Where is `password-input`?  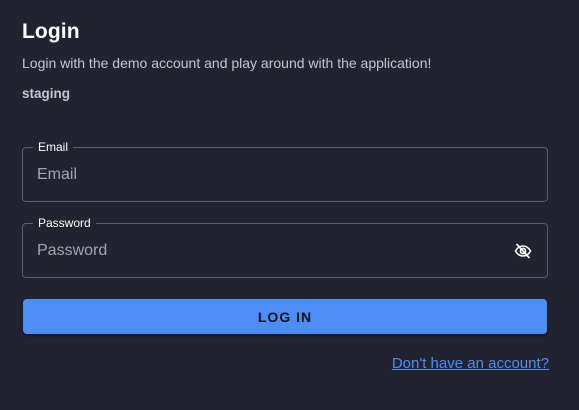 password-input is located at coordinates (267, 250).